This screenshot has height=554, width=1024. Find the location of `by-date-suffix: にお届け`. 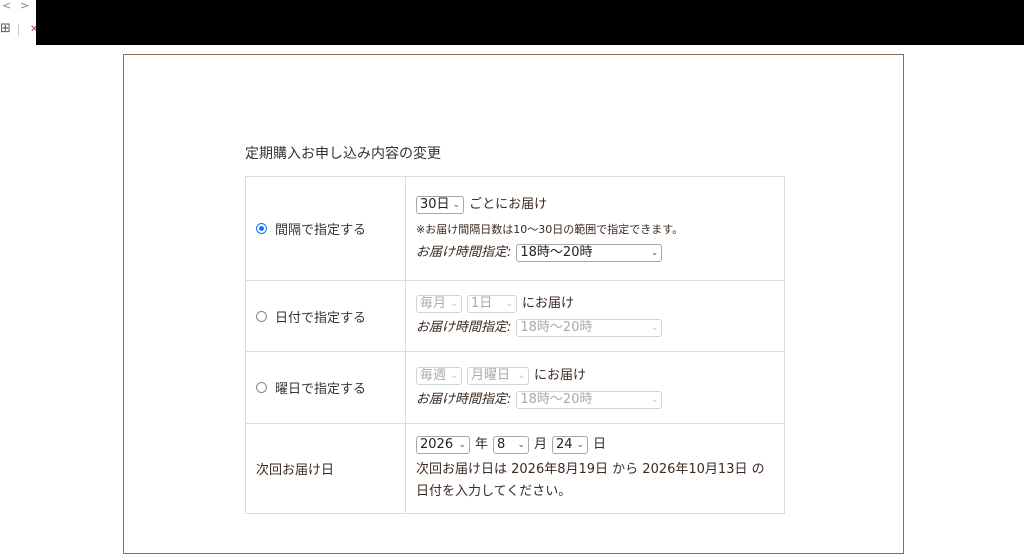

by-date-suffix: にお届け is located at coordinates (548, 303).